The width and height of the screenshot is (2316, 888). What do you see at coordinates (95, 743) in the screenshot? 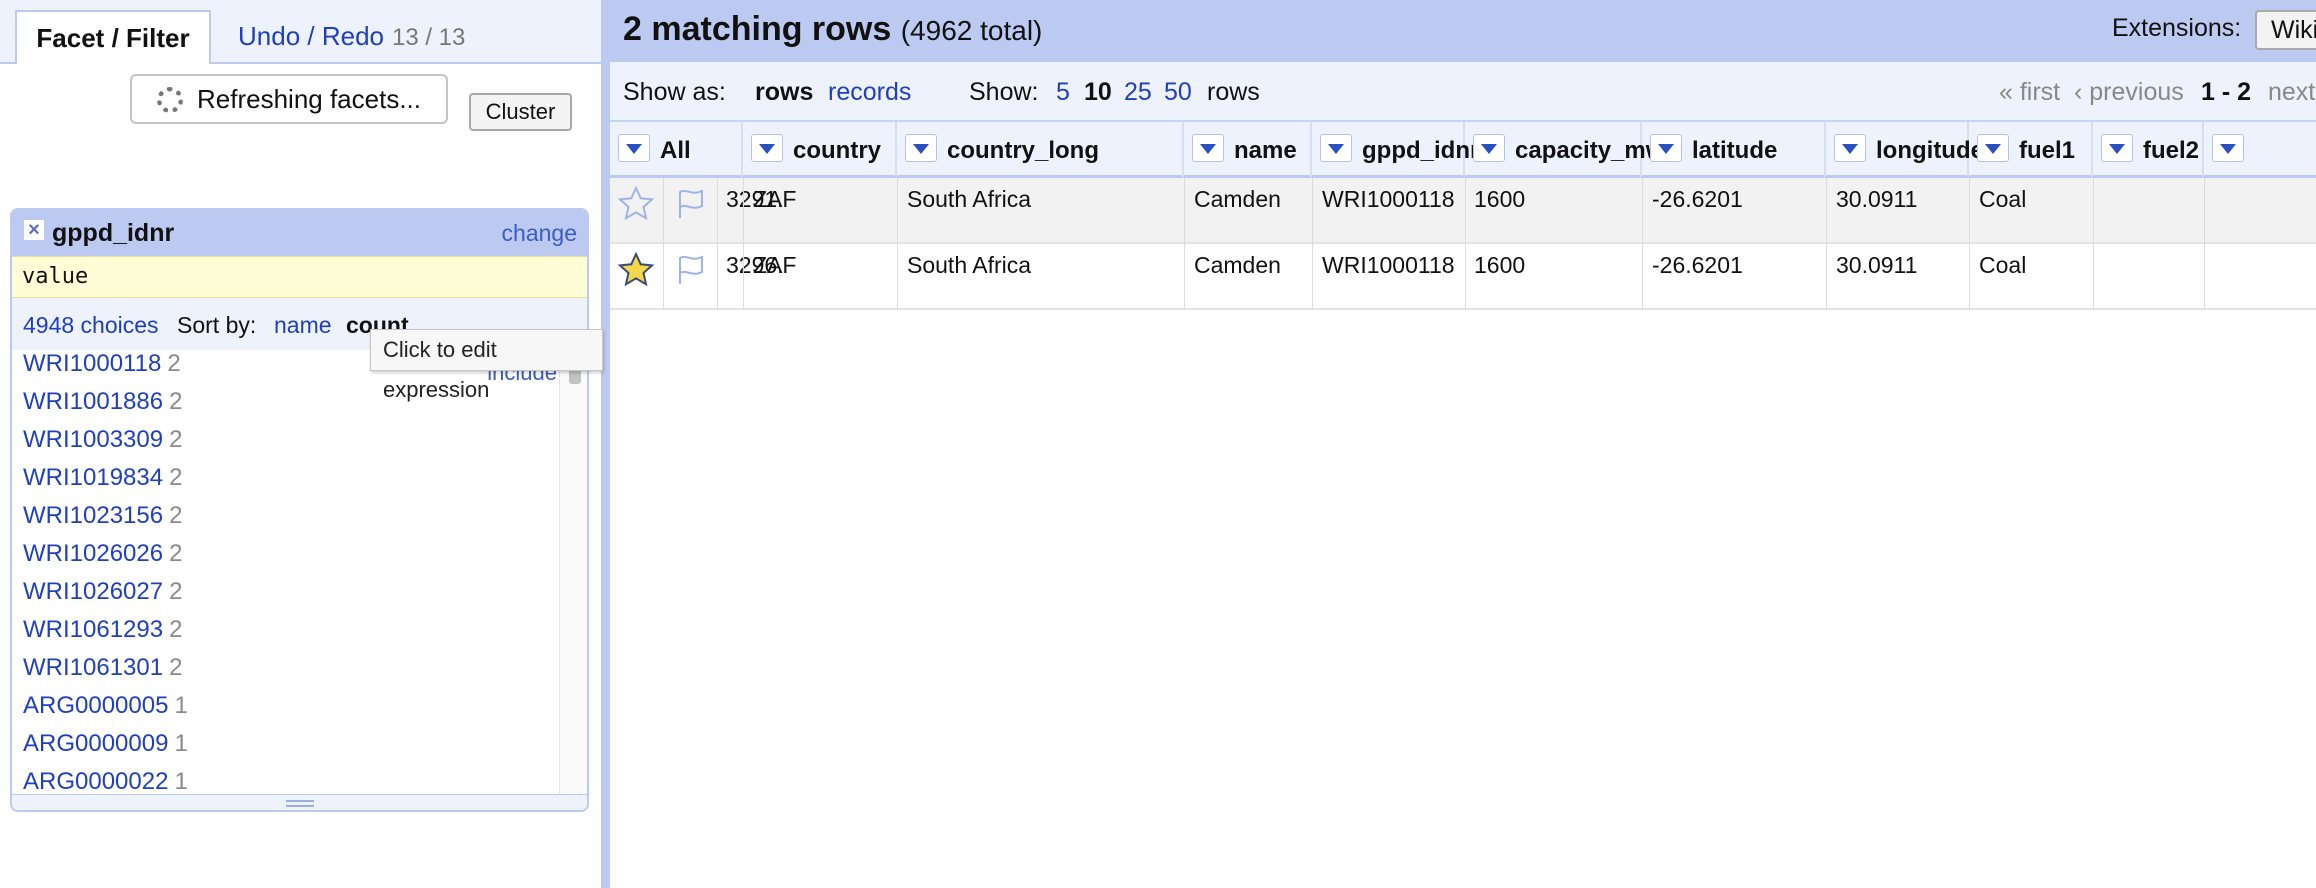
I see `facet-choice-name: ARG0000009` at bounding box center [95, 743].